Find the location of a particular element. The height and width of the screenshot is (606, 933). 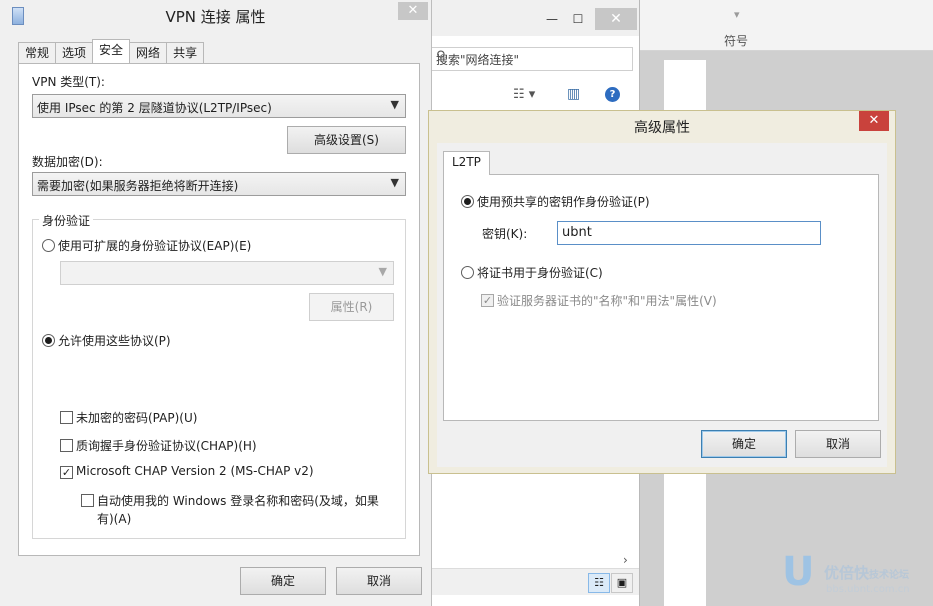

cancel-button: 取消 is located at coordinates (379, 581).